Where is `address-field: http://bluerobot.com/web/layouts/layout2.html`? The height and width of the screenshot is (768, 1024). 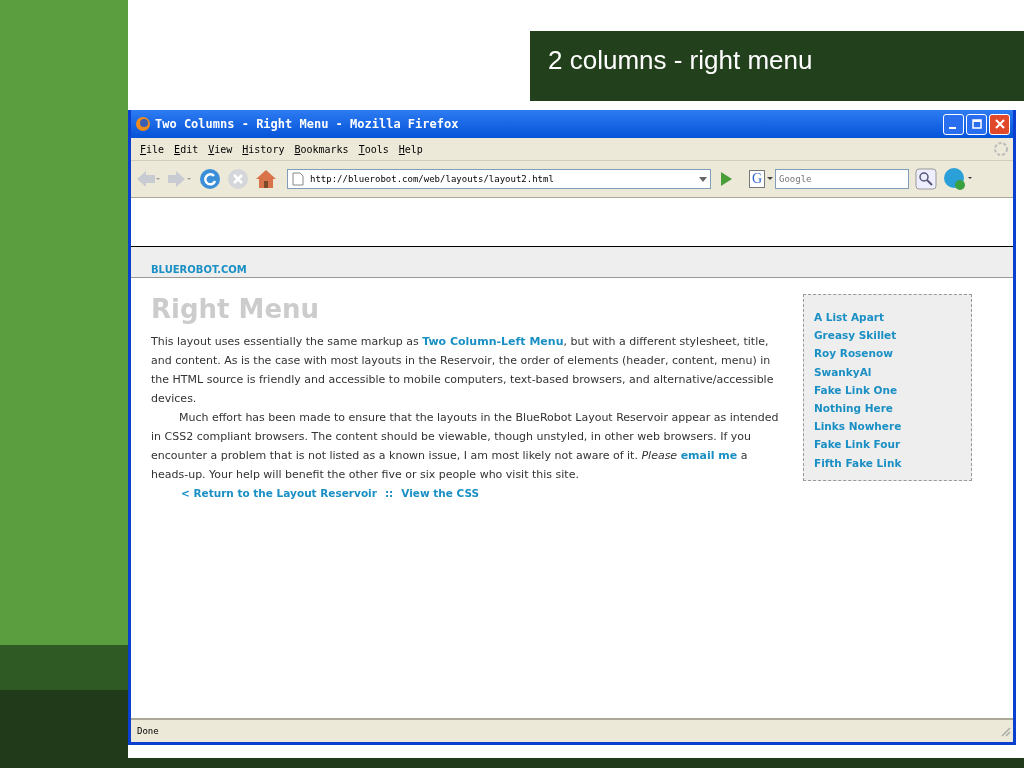
address-field: http://bluerobot.com/web/layouts/layout2.html is located at coordinates (499, 179).